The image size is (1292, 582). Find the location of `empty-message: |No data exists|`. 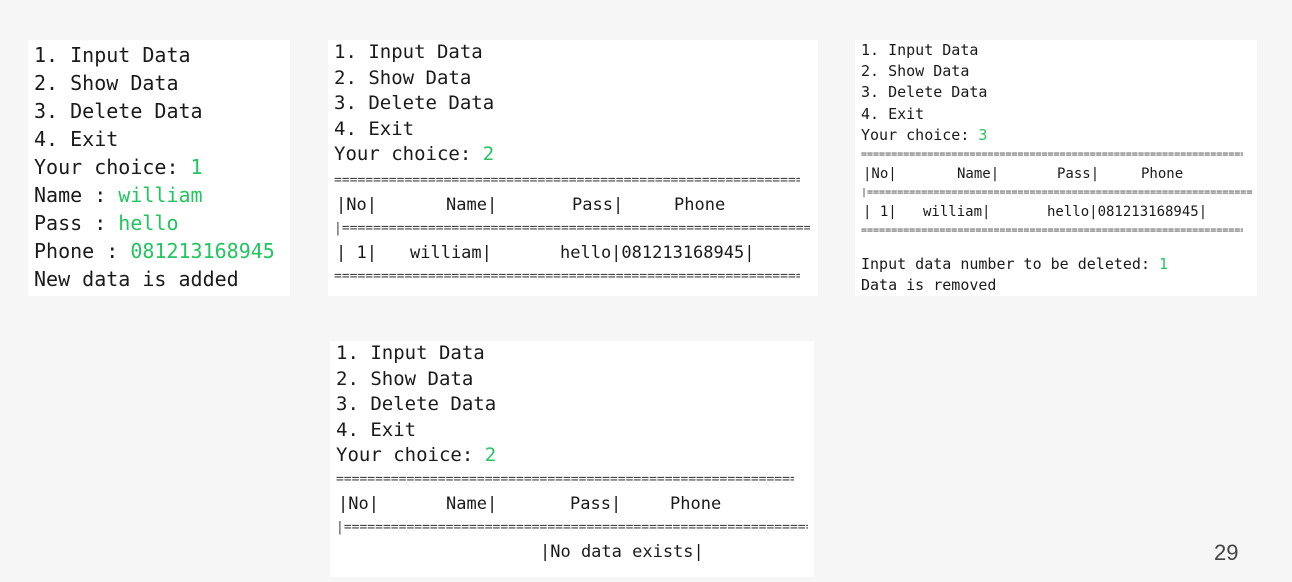

empty-message: |No data exists| is located at coordinates (622, 552).